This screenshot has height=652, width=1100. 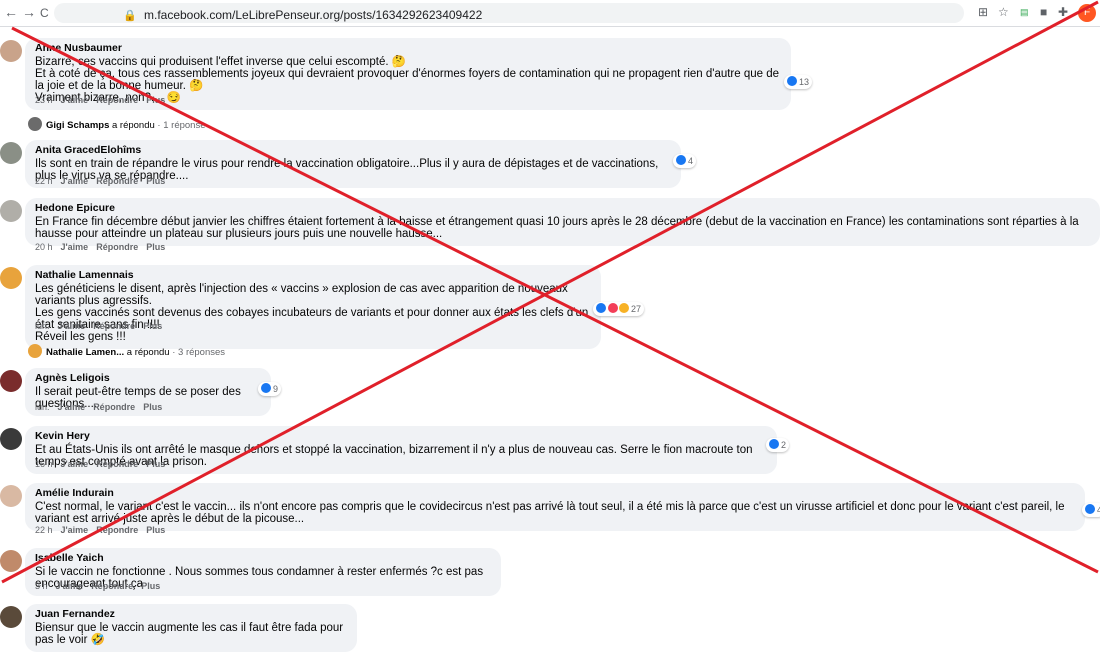 I want to click on back-icon: ←, so click(x=11, y=12).